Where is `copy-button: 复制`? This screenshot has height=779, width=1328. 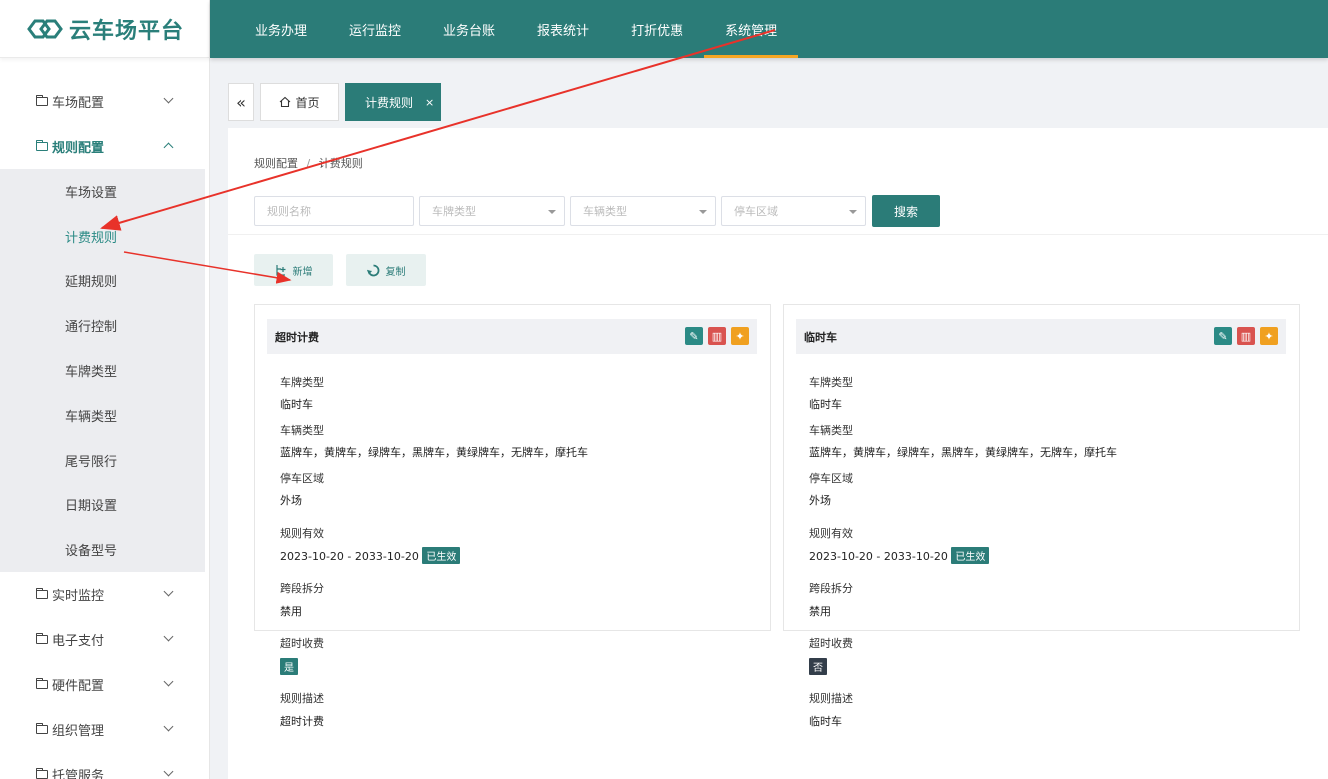
copy-button: 复制 is located at coordinates (386, 270).